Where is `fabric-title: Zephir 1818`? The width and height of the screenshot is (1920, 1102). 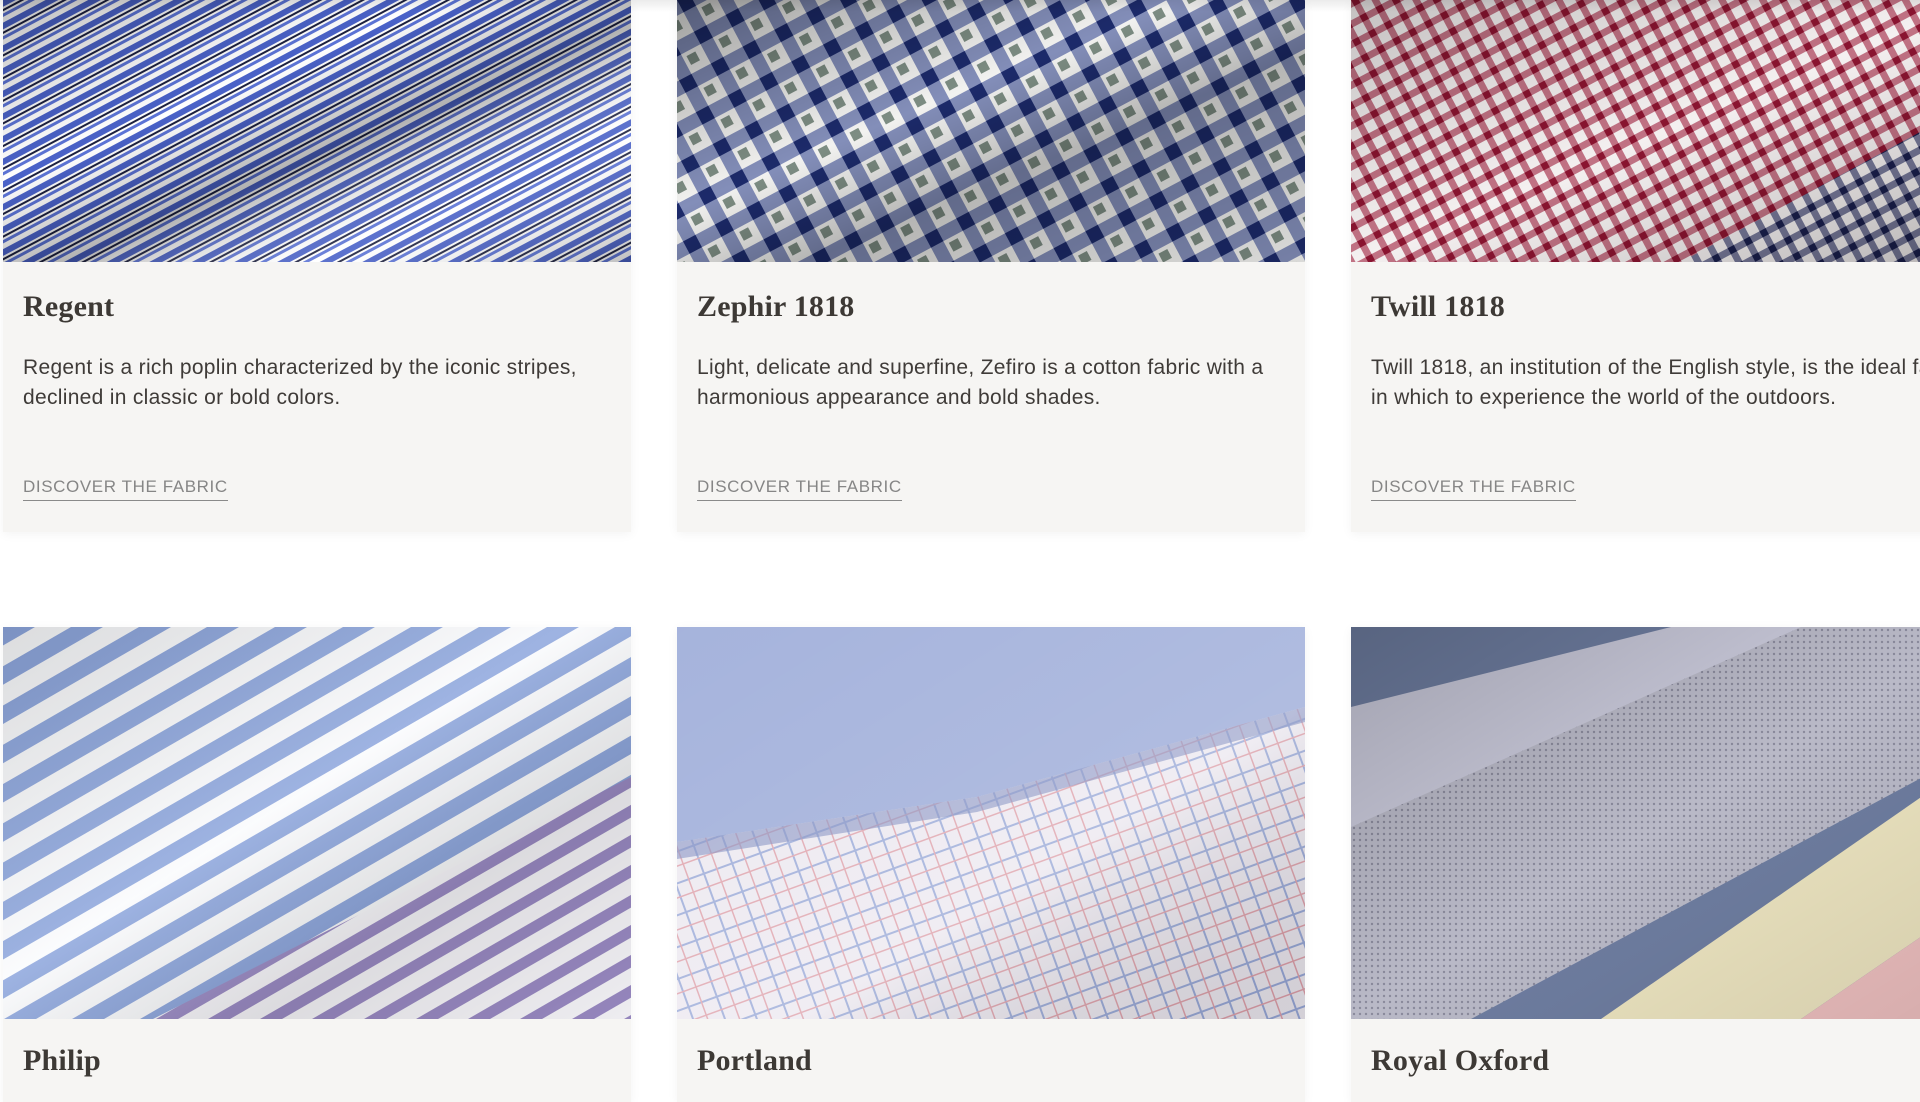
fabric-title: Zephir 1818 is located at coordinates (776, 306).